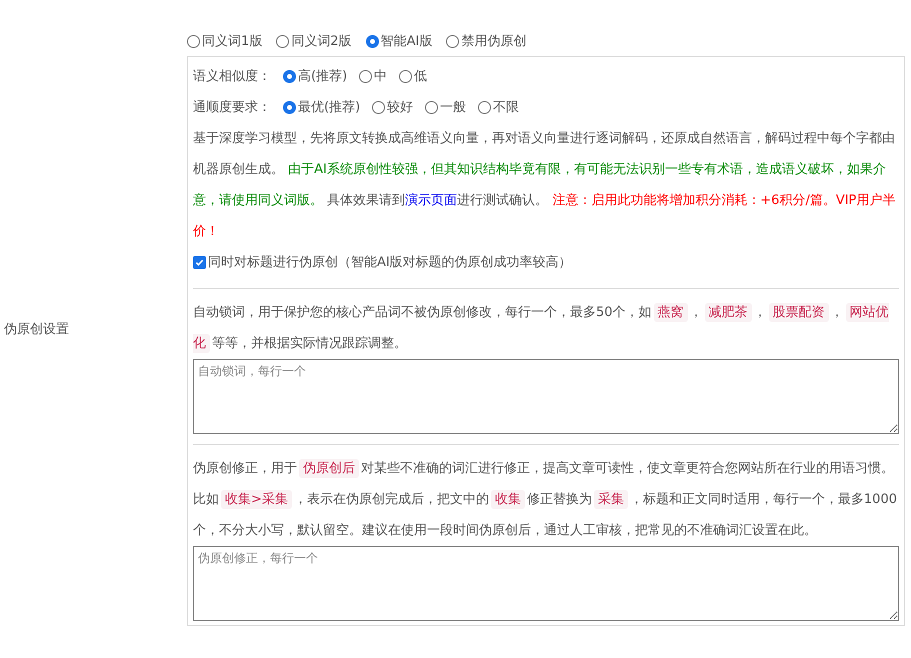 The image size is (911, 658). I want to click on section-label: 伪原创设置, so click(36, 329).